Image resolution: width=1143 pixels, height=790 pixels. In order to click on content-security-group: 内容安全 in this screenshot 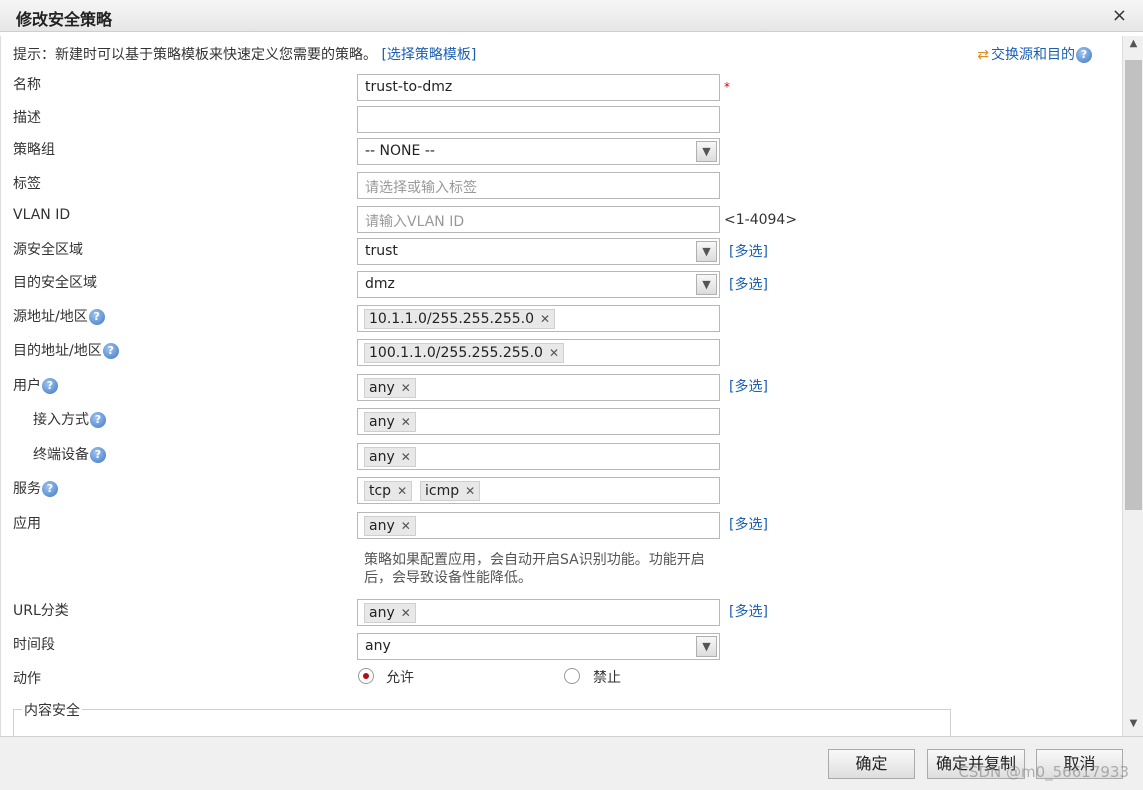, I will do `click(482, 718)`.